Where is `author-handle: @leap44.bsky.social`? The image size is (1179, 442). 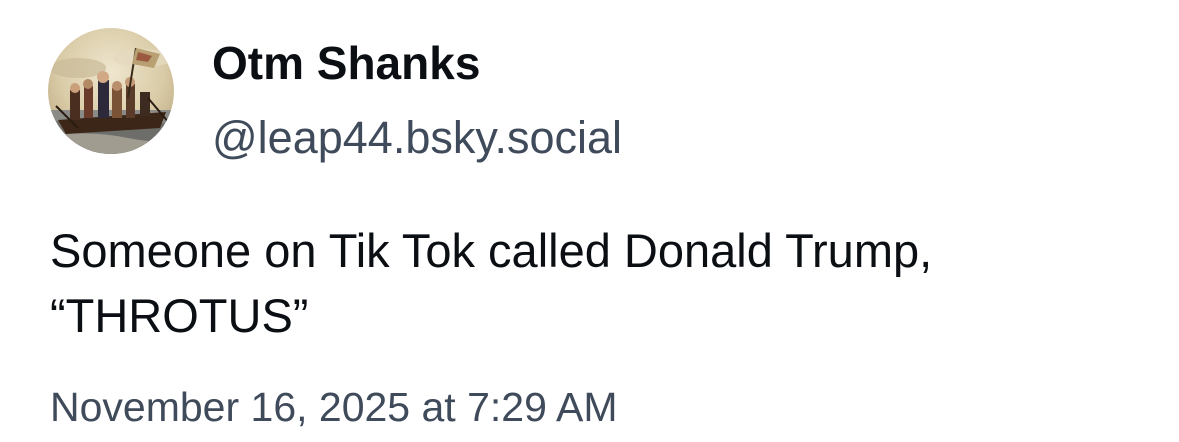
author-handle: @leap44.bsky.social is located at coordinates (417, 138).